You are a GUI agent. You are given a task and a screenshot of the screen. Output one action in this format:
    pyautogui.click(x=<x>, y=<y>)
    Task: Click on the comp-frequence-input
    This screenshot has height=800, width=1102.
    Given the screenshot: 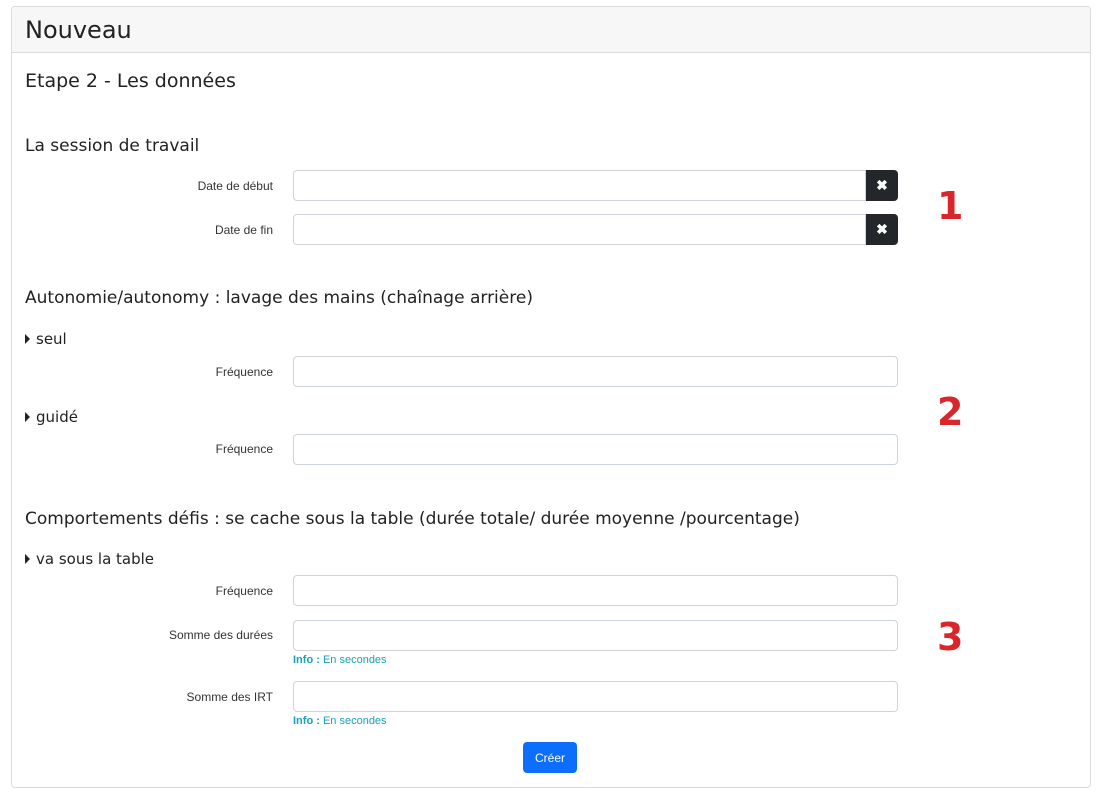 What is the action you would take?
    pyautogui.click(x=595, y=590)
    